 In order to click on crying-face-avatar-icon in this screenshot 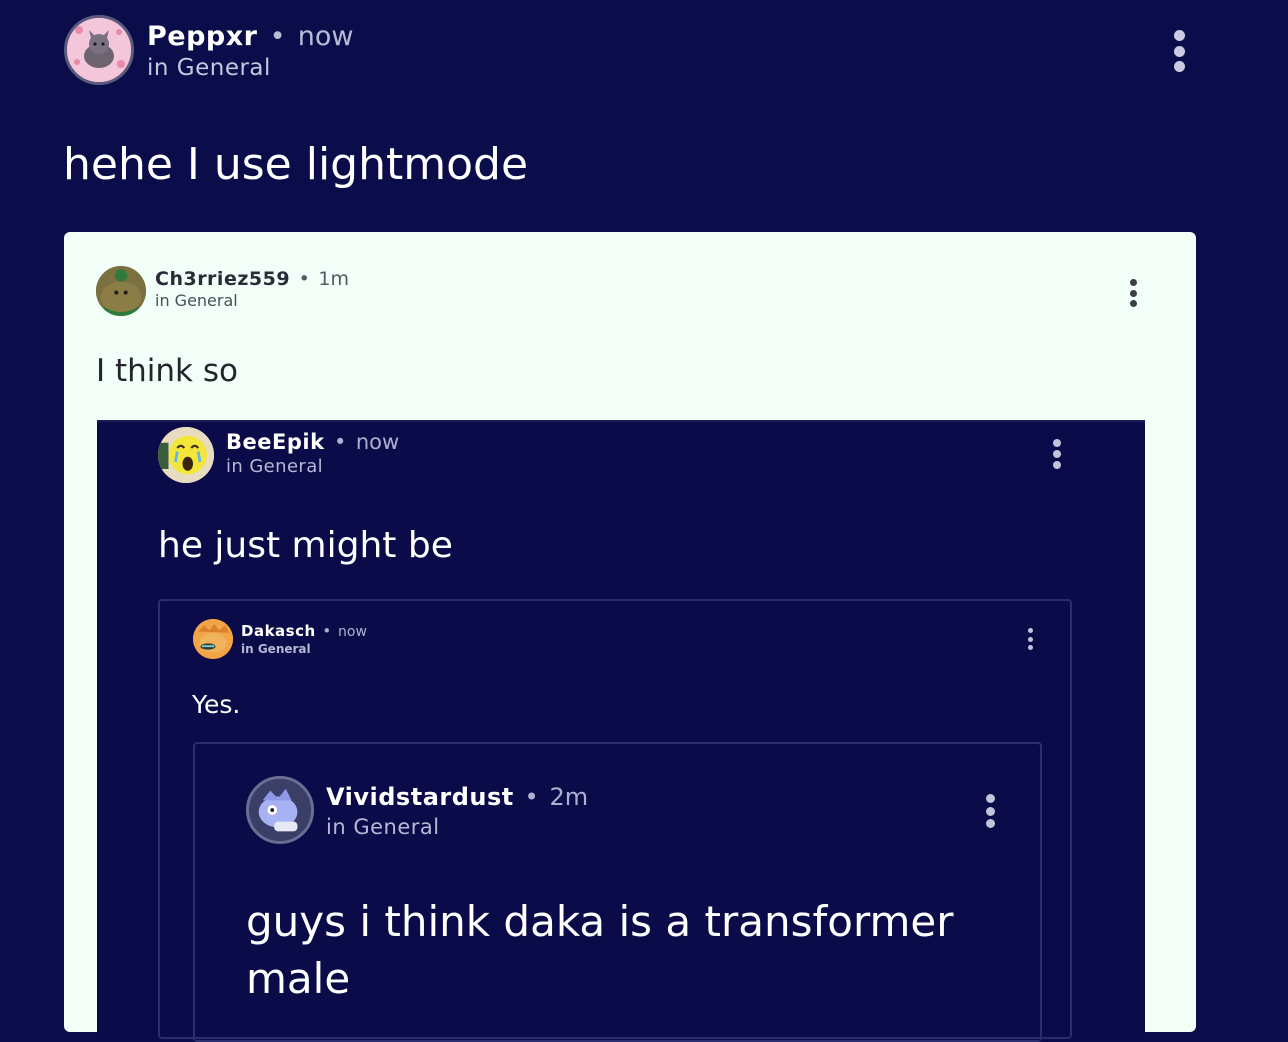, I will do `click(186, 455)`.